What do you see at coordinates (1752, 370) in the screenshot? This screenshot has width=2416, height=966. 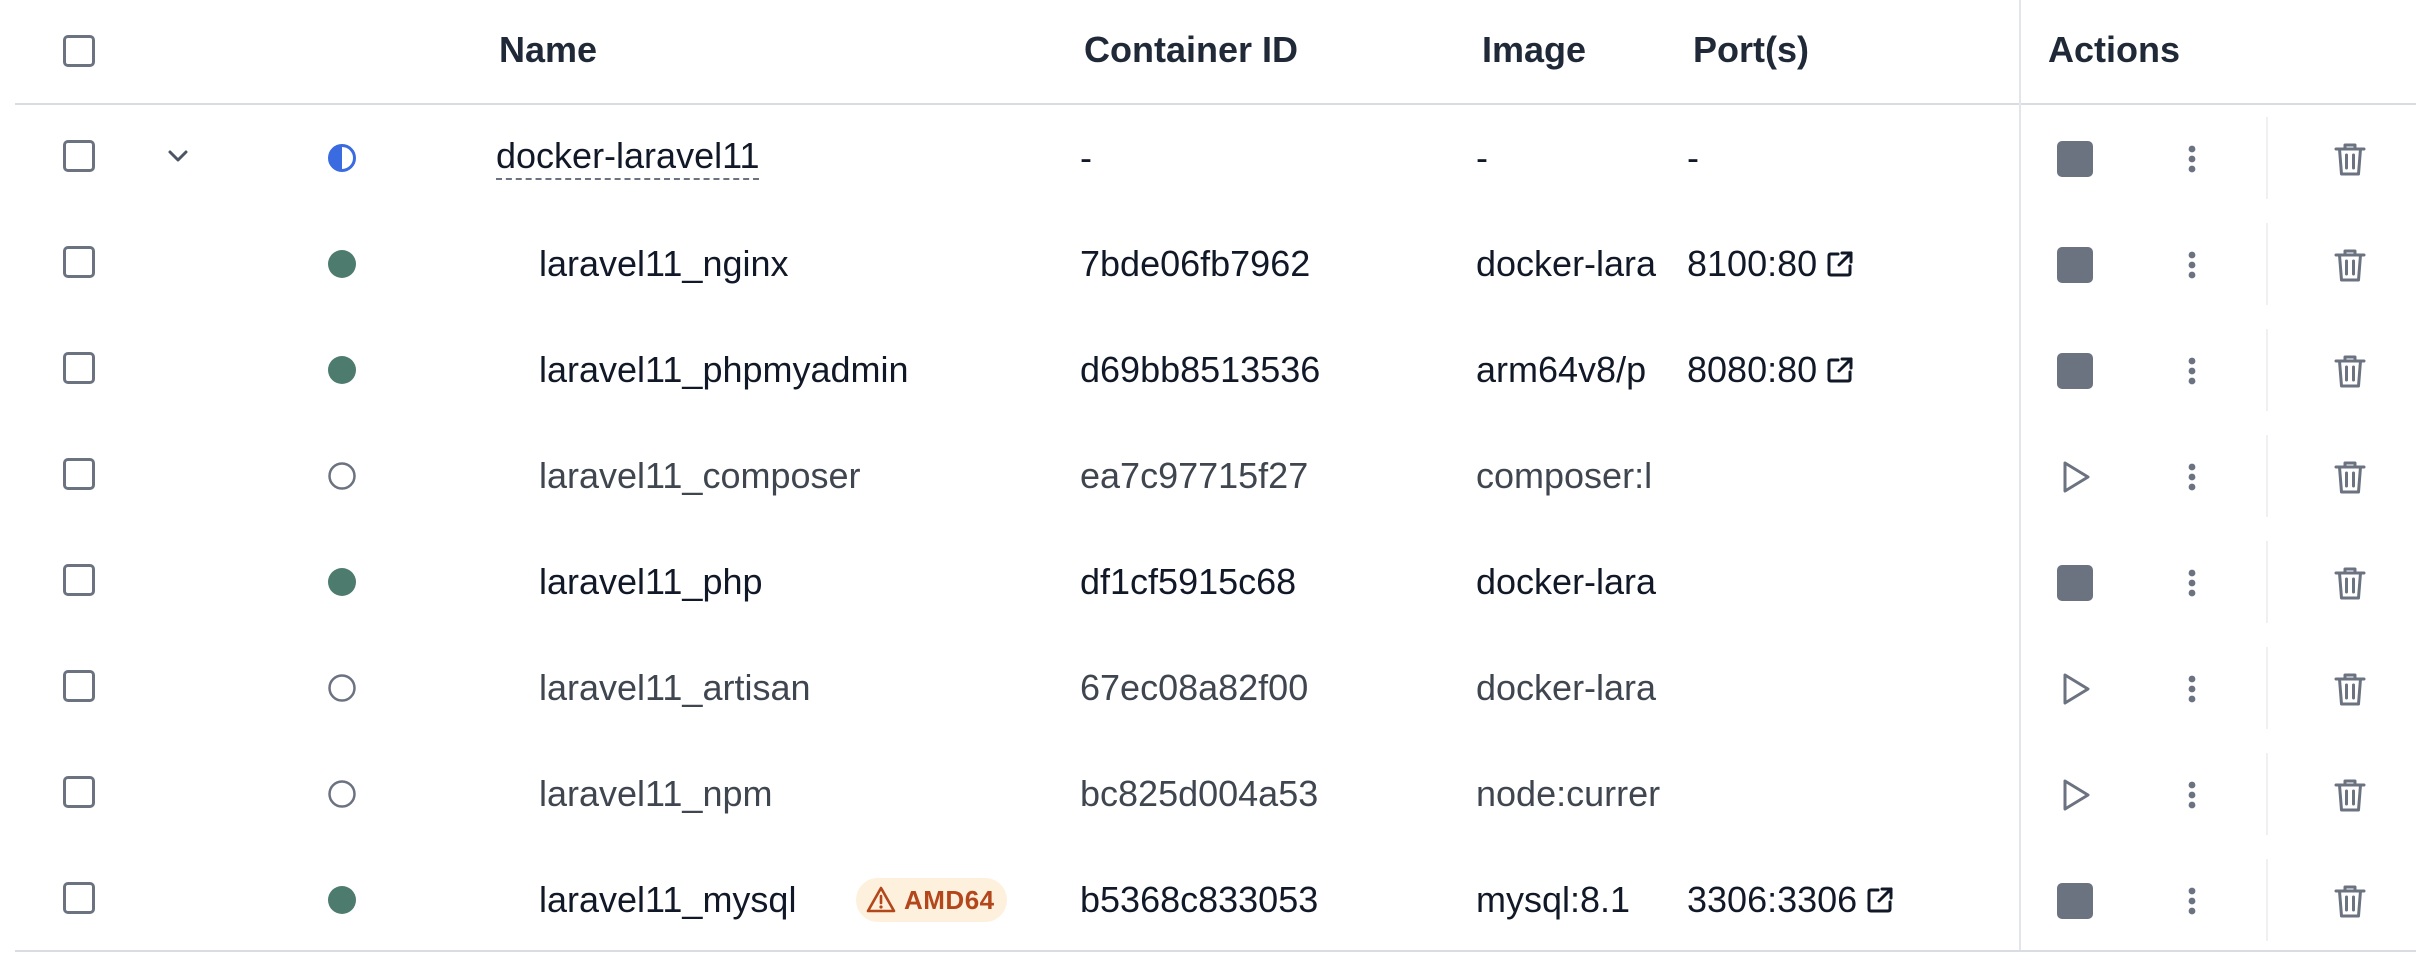 I see `port-mapping: 8080:80` at bounding box center [1752, 370].